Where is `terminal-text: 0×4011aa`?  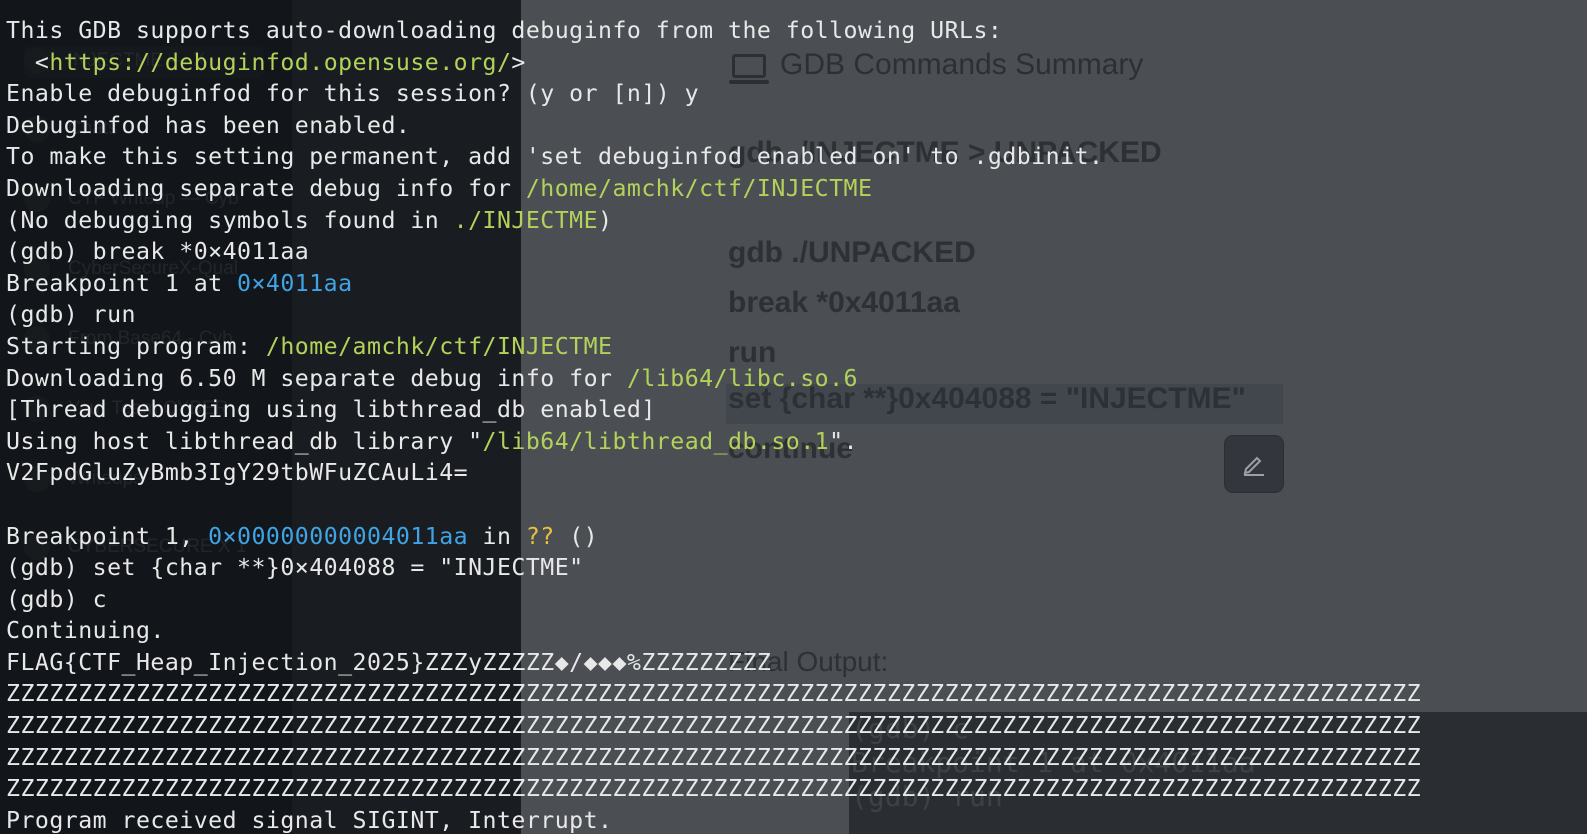 terminal-text: 0×4011aa is located at coordinates (295, 283).